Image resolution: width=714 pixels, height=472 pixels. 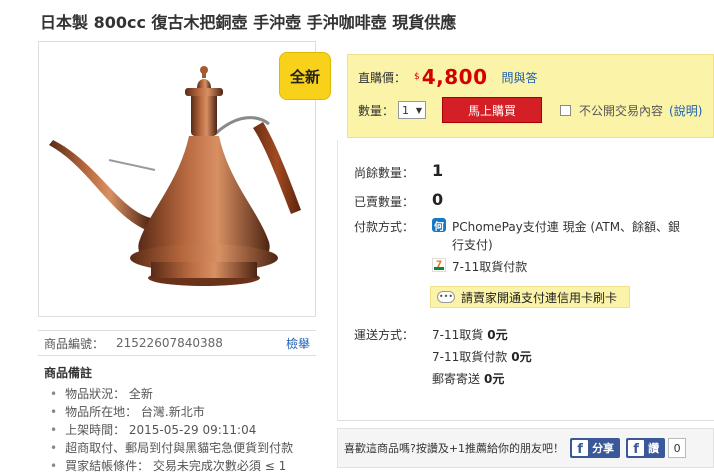 What do you see at coordinates (539, 297) in the screenshot?
I see `notice-text: 請賣家開通支付連信用卡刷卡` at bounding box center [539, 297].